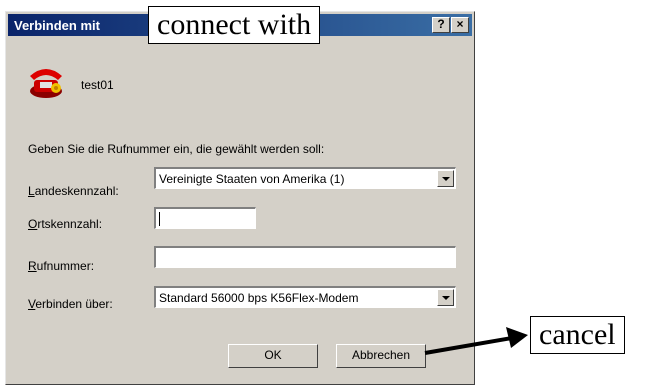 The height and width of the screenshot is (385, 663). Describe the element at coordinates (476, 341) in the screenshot. I see `callout-arrow` at that location.